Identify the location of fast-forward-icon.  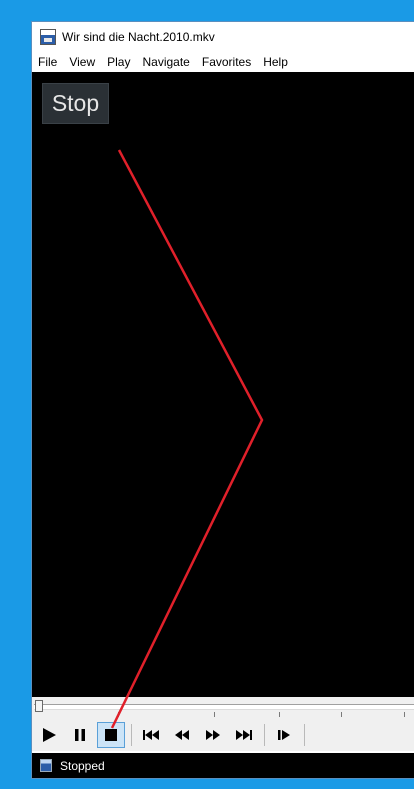
(213, 735).